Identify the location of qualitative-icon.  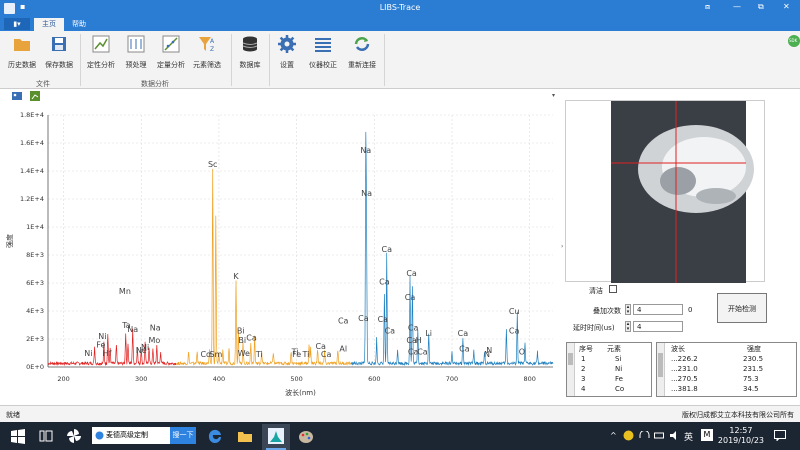
(101, 44).